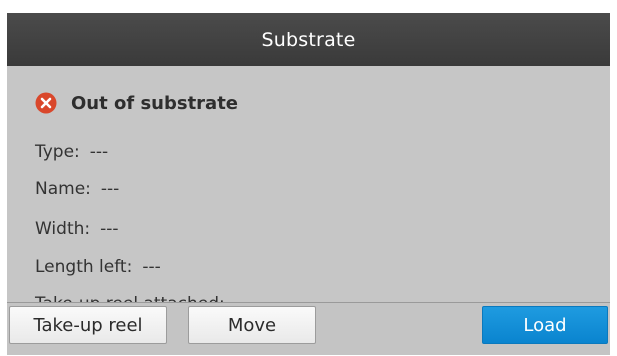  What do you see at coordinates (63, 189) in the screenshot?
I see `name-label: Name:` at bounding box center [63, 189].